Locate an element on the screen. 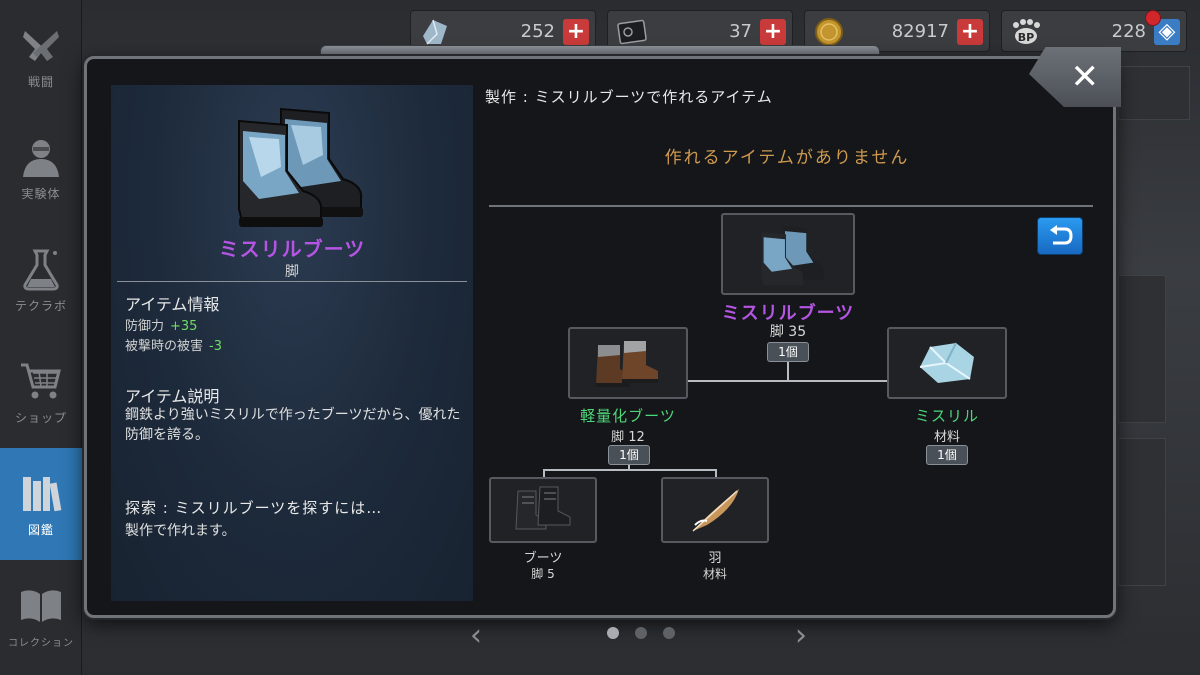 The width and height of the screenshot is (1200, 675). svg-text: BP is located at coordinates (1026, 37).